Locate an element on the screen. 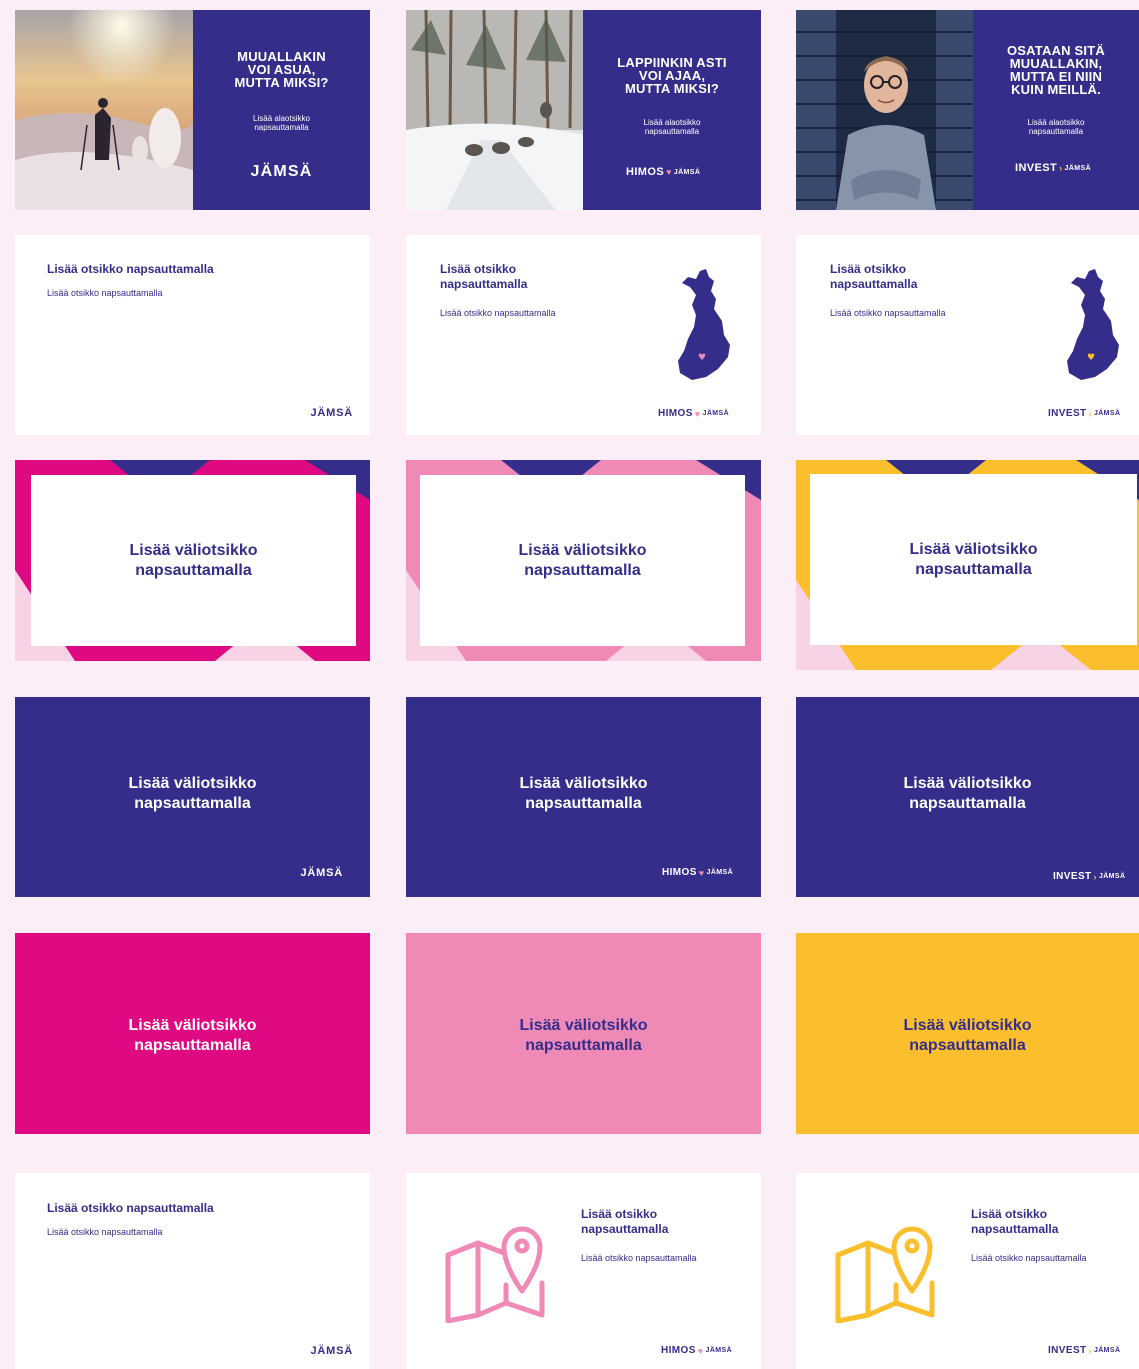 Image resolution: width=1139 pixels, height=1369 pixels. section-slide-yellow-pattern: Lisää väliotsikko napsauttamalla is located at coordinates (967, 565).